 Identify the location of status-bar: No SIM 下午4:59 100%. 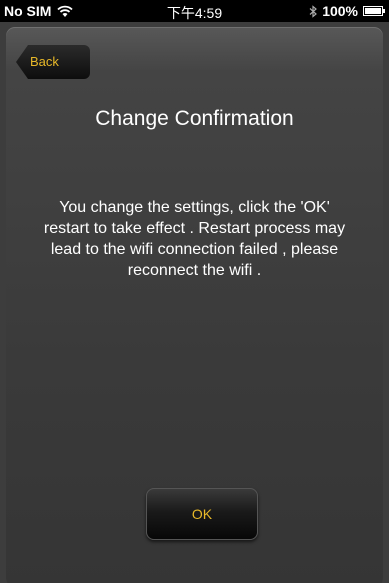
(194, 11).